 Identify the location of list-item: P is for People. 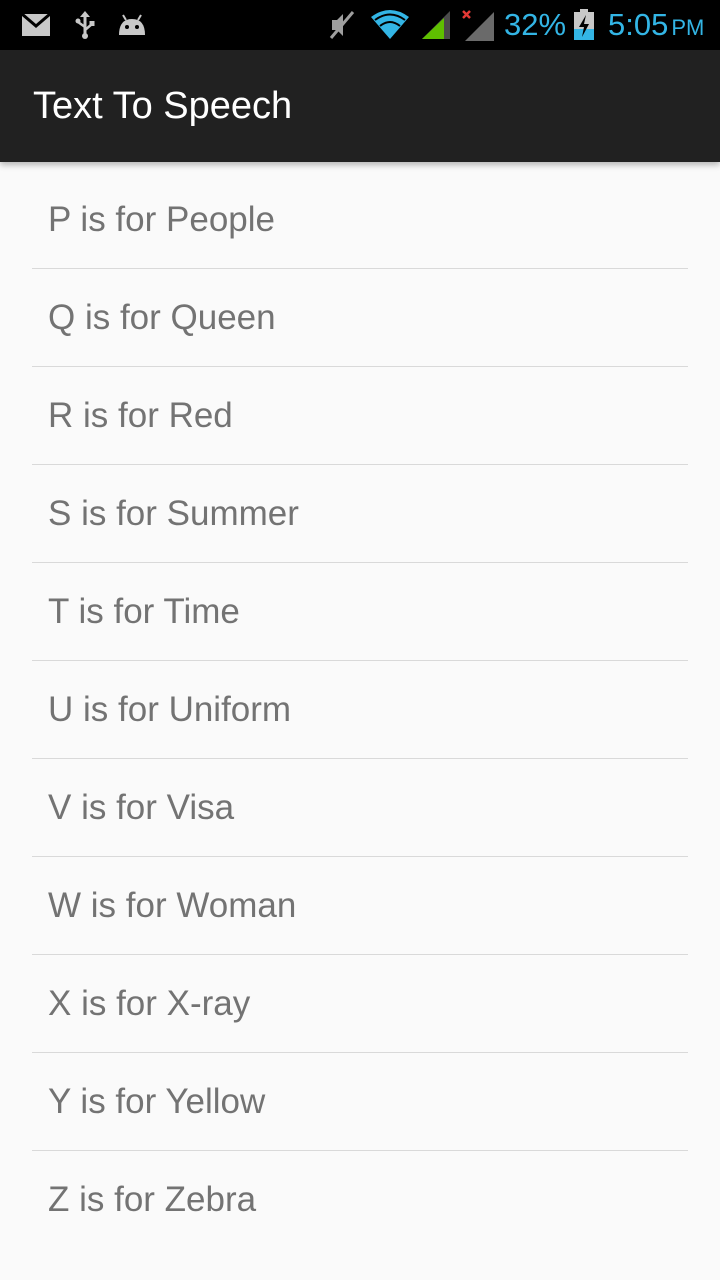
(360, 215).